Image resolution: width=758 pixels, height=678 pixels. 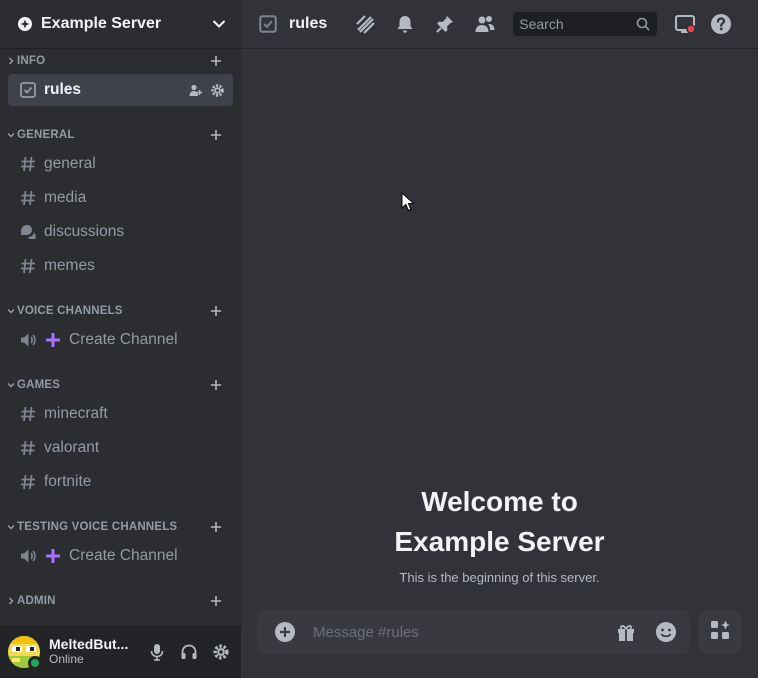 I want to click on channel-voice-create: Create Channel, so click(x=120, y=340).